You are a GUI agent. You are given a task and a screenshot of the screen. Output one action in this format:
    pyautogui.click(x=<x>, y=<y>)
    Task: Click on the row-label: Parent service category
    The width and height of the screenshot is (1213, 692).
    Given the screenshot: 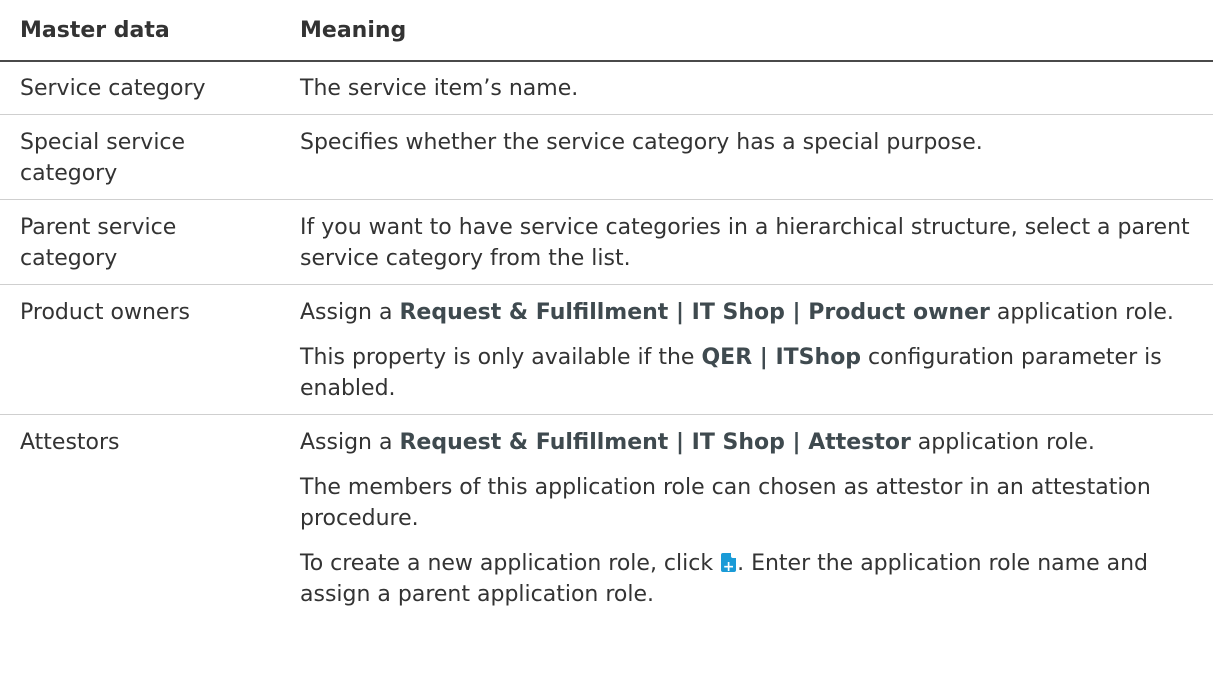 What is the action you would take?
    pyautogui.click(x=138, y=242)
    